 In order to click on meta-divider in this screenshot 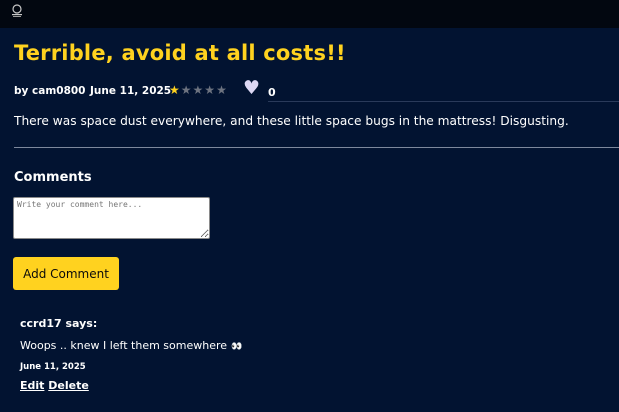, I will do `click(443, 101)`.